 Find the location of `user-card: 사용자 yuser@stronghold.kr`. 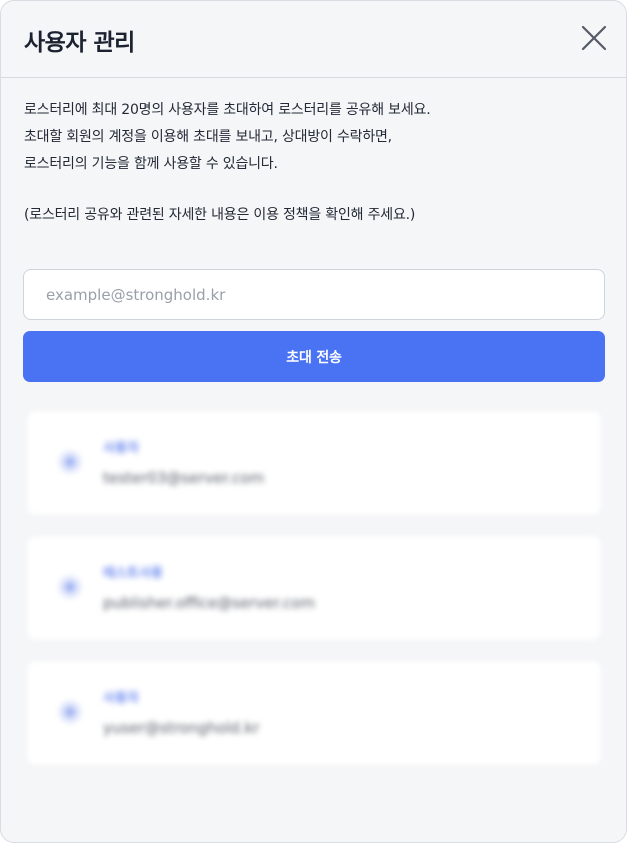

user-card: 사용자 yuser@stronghold.kr is located at coordinates (314, 713).